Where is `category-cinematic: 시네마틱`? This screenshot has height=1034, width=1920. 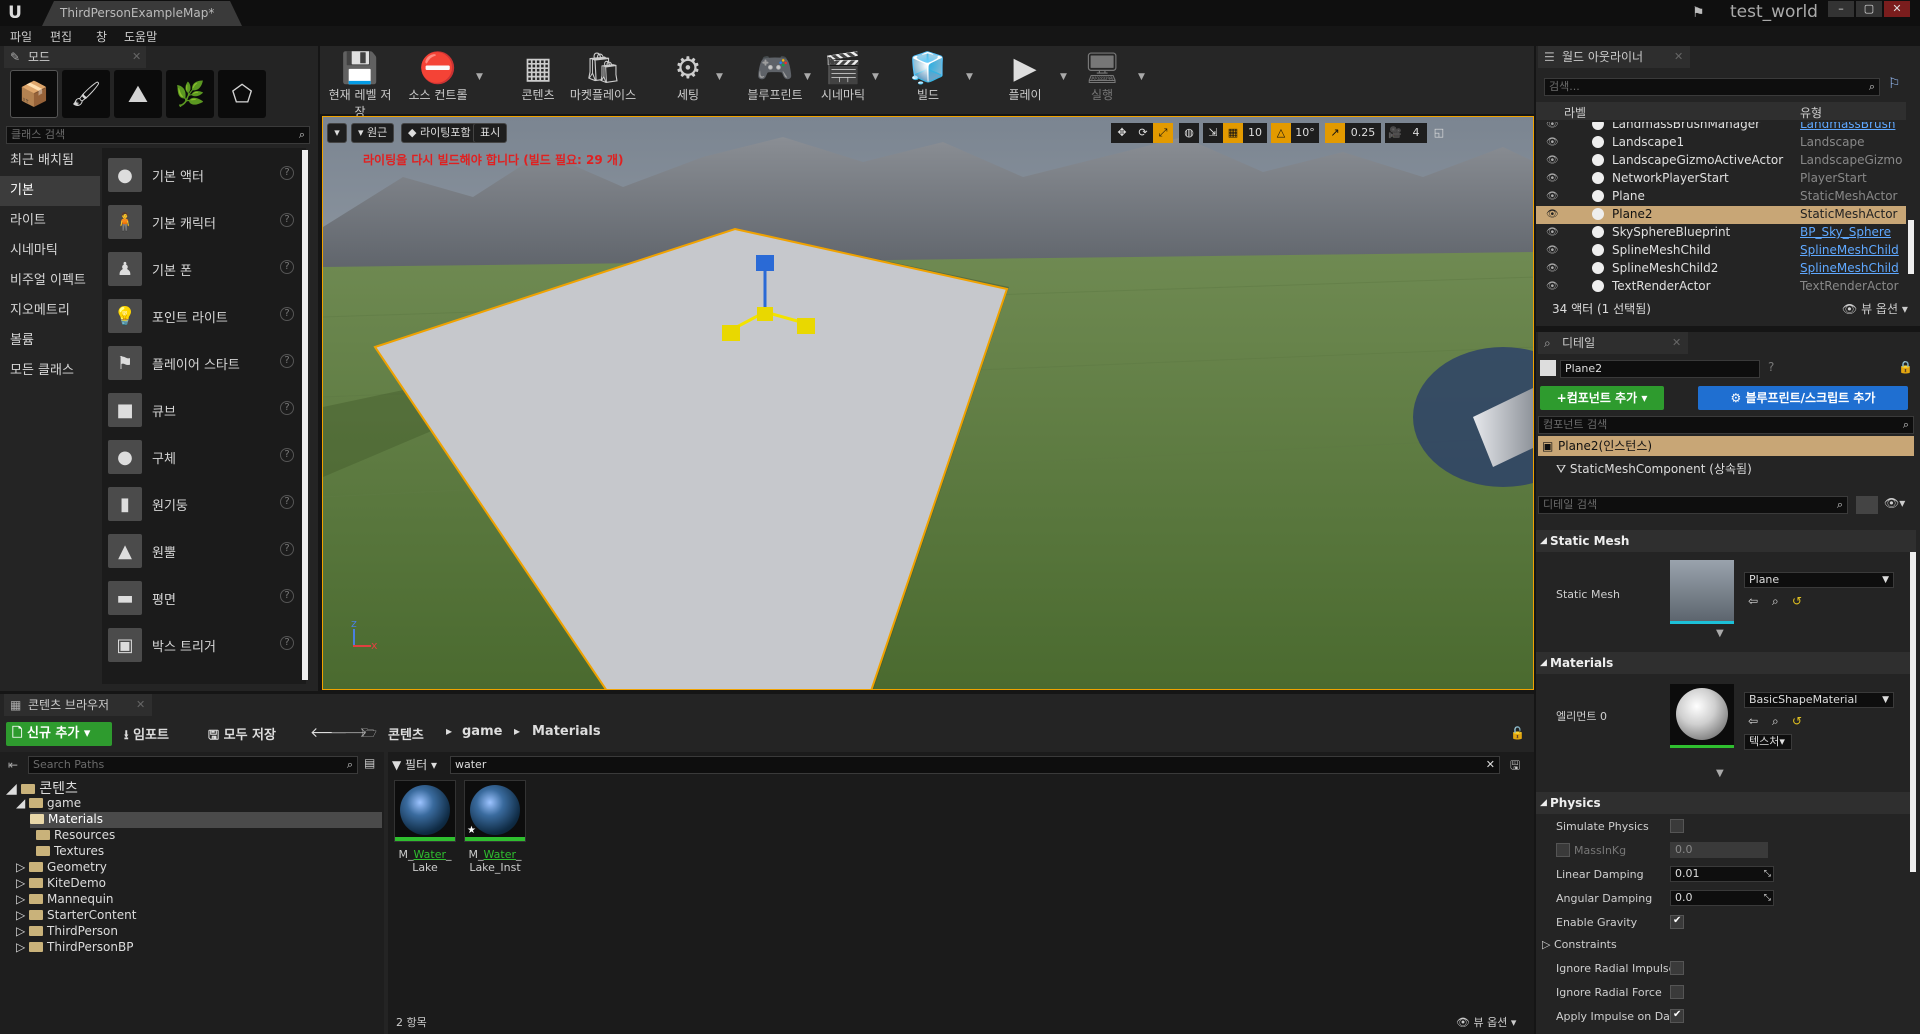 category-cinematic: 시네마틱 is located at coordinates (50, 251).